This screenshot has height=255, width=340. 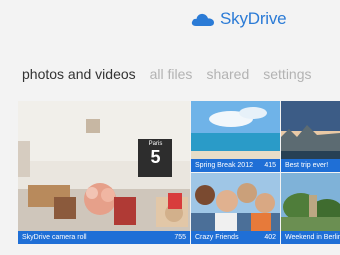 I want to click on weekend-berlin-caption: Weekend in Berlin, so click(x=310, y=237).